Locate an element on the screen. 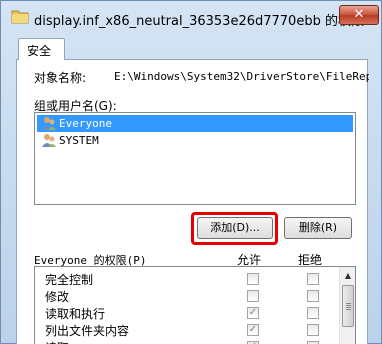  scroll-up-arrow-icon: ▲ is located at coordinates (347, 275).